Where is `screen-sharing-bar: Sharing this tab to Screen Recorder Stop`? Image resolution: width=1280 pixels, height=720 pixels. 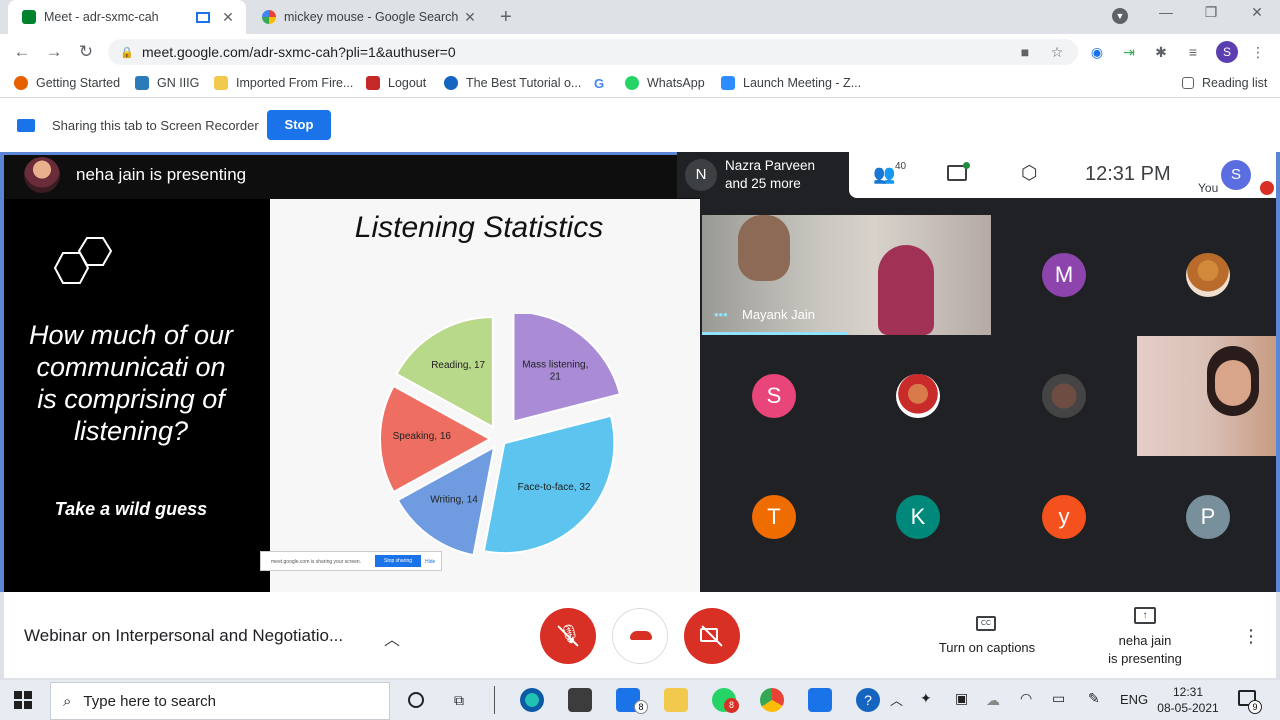
screen-sharing-bar: Sharing this tab to Screen Recorder Stop is located at coordinates (640, 125).